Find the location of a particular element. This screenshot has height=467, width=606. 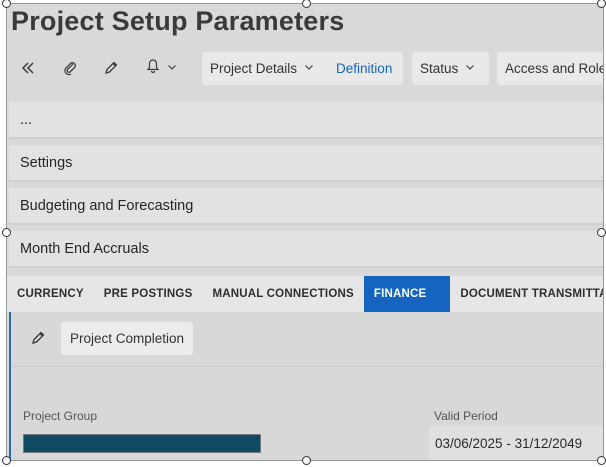

page-title: Project Setup Parameters is located at coordinates (178, 21).